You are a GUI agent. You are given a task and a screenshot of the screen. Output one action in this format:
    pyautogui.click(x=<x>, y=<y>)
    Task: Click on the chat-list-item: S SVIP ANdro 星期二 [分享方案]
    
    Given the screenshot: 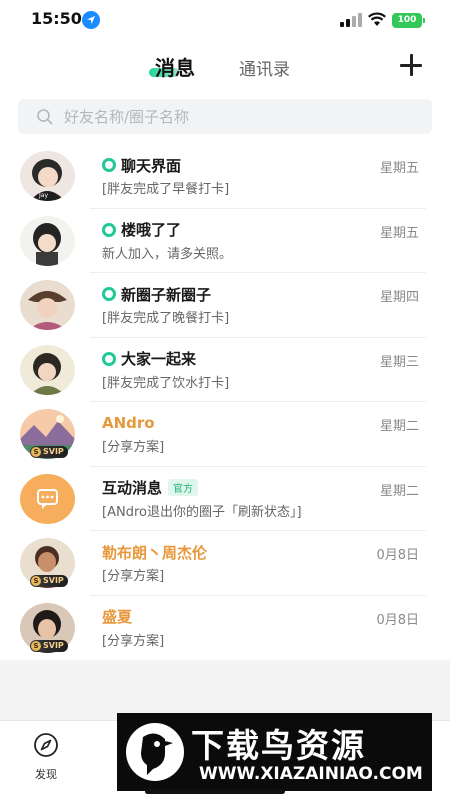 What is the action you would take?
    pyautogui.click(x=225, y=434)
    